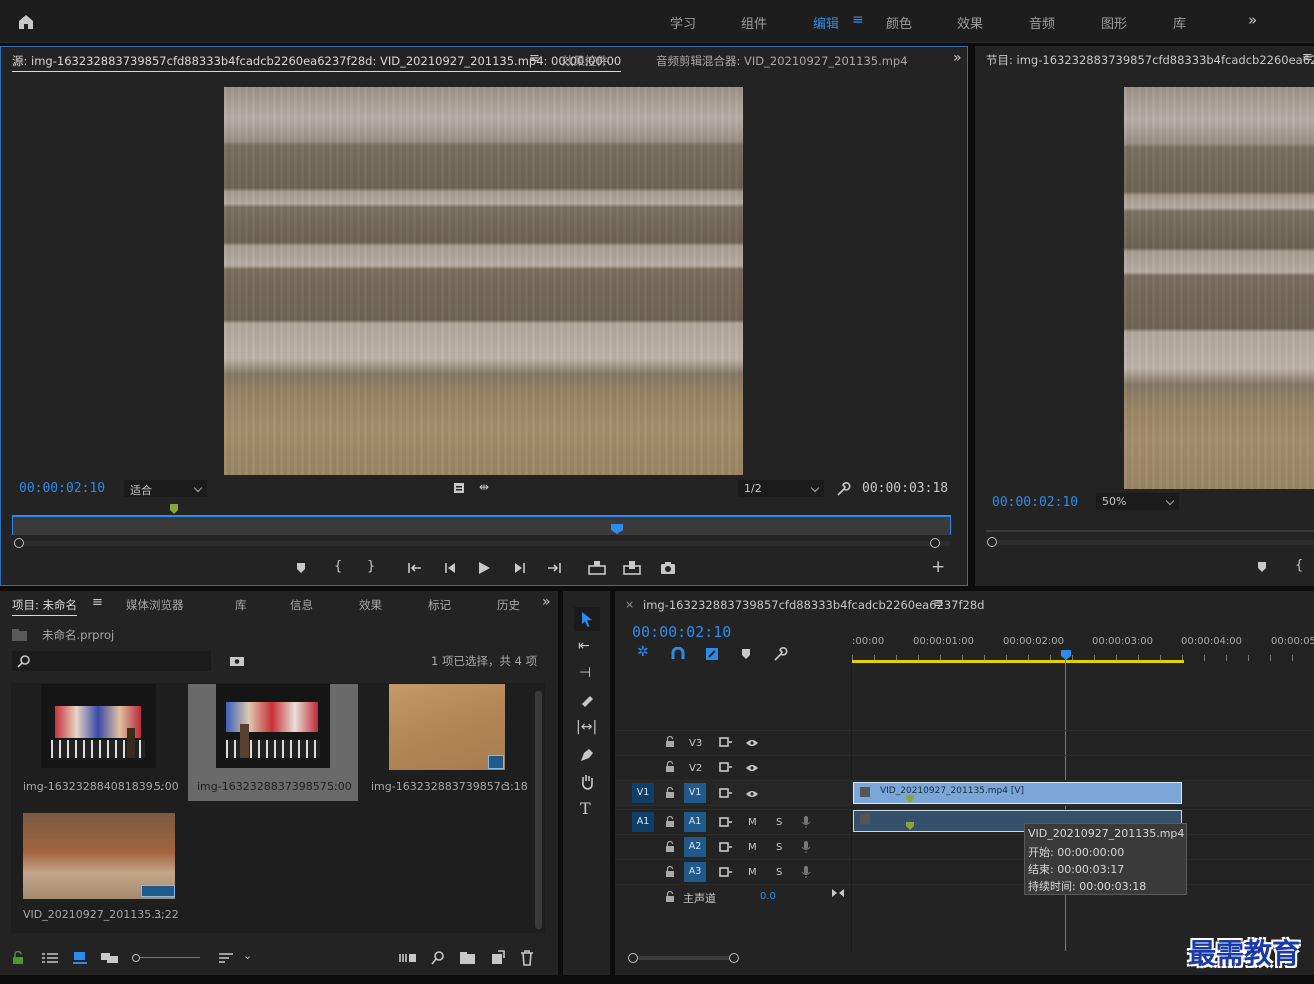 This screenshot has width=1314, height=984. I want to click on new-bin-icon, so click(468, 958).